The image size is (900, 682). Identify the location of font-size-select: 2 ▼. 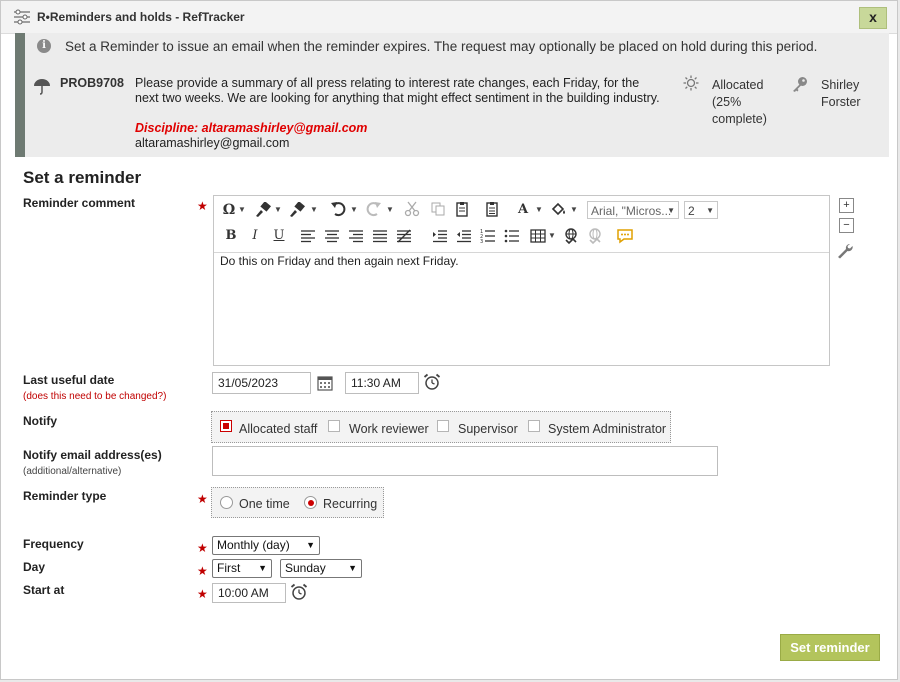
(701, 210).